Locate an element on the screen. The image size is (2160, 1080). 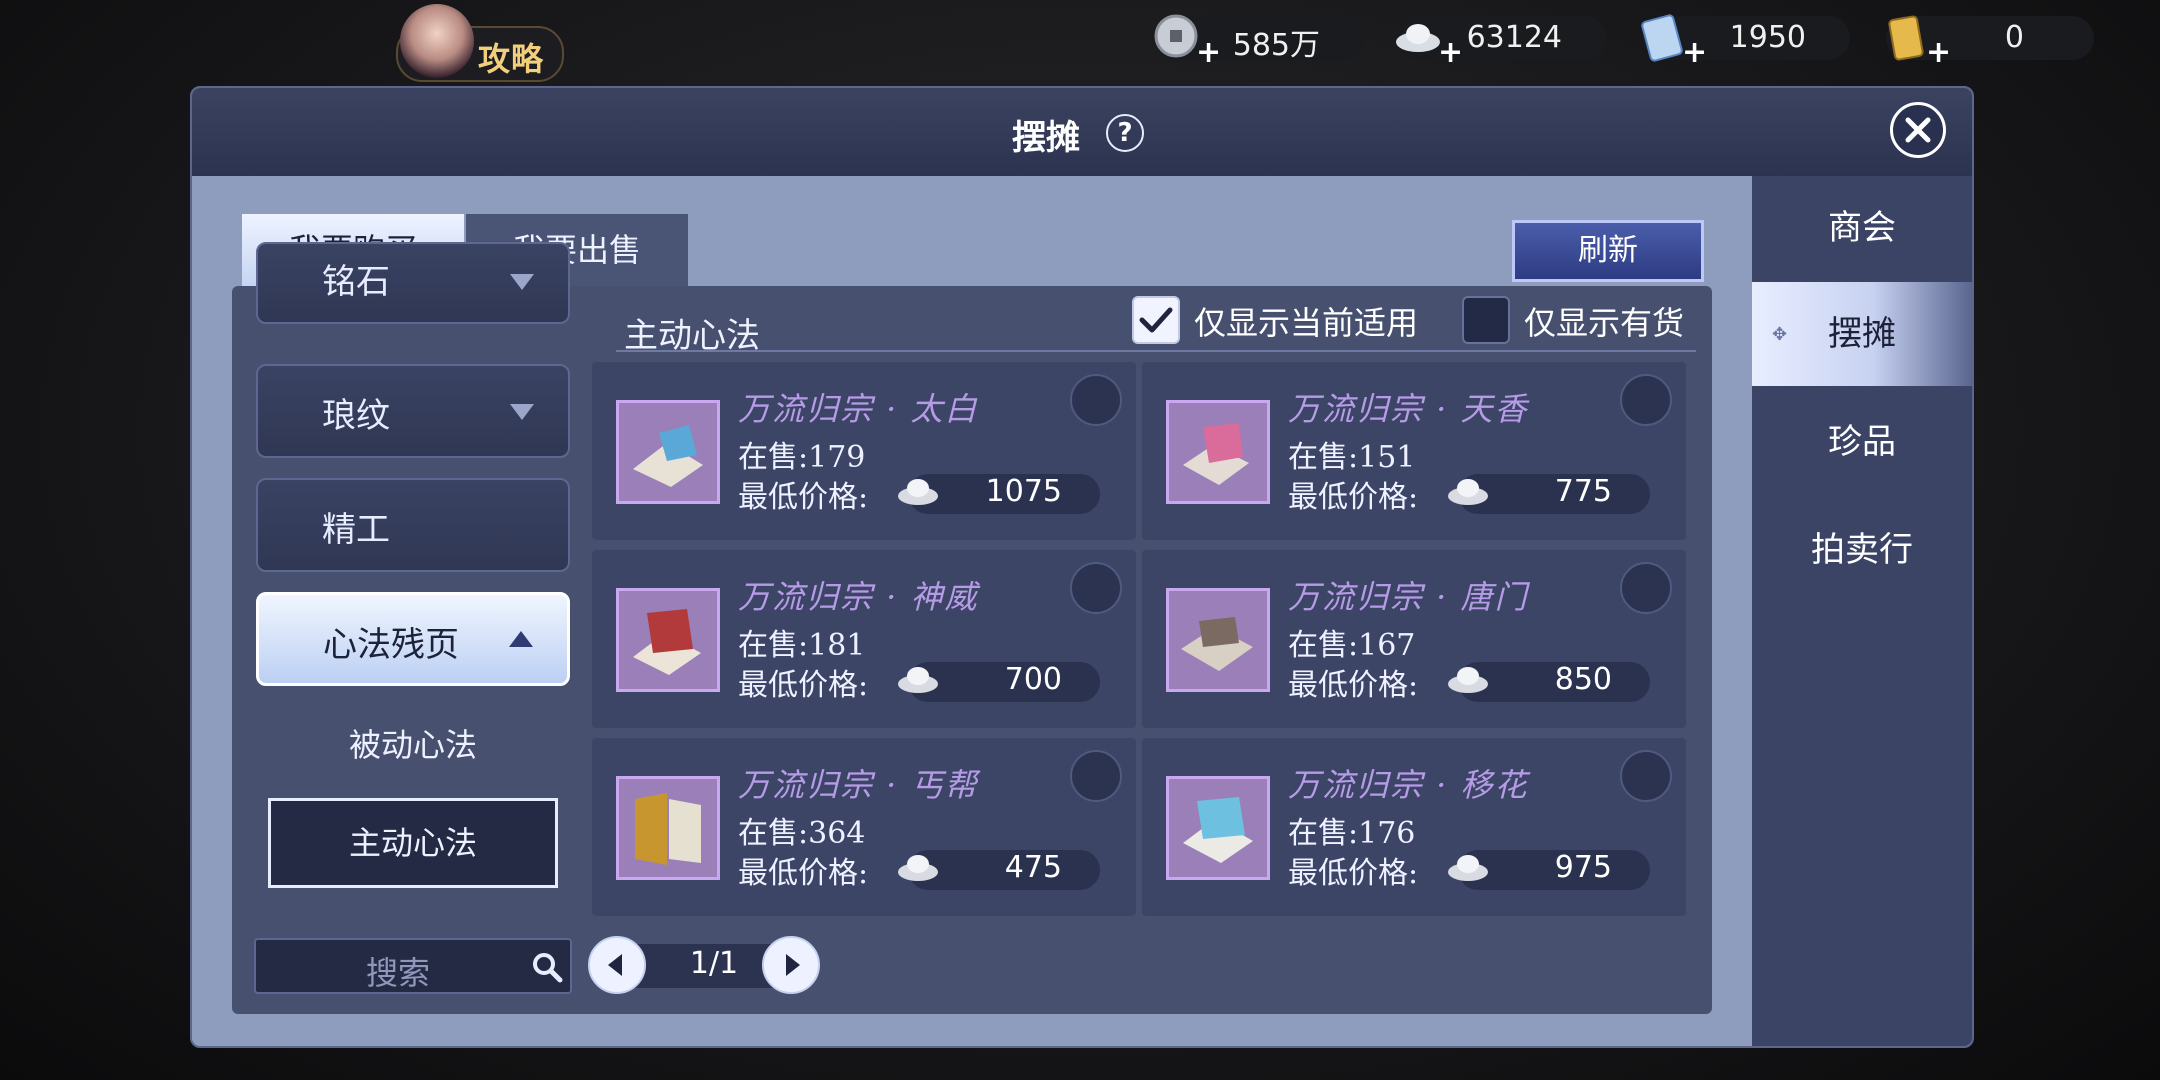
item-stock: 在售:167 is located at coordinates (1352, 645).